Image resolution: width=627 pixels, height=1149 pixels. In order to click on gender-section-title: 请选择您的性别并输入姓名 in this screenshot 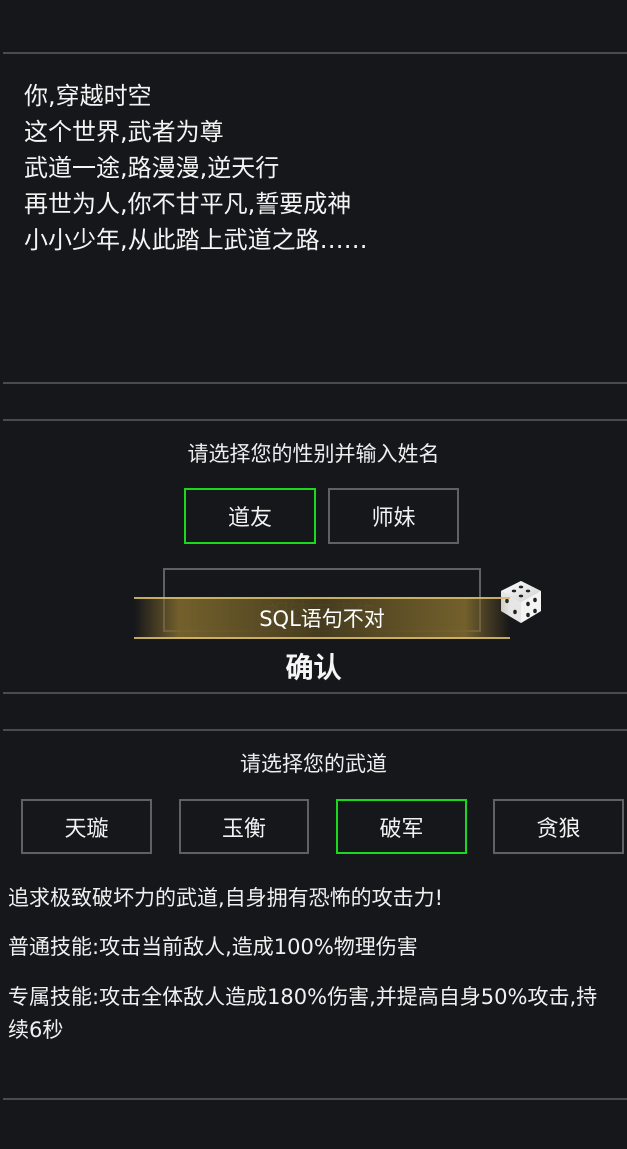, I will do `click(313, 454)`.